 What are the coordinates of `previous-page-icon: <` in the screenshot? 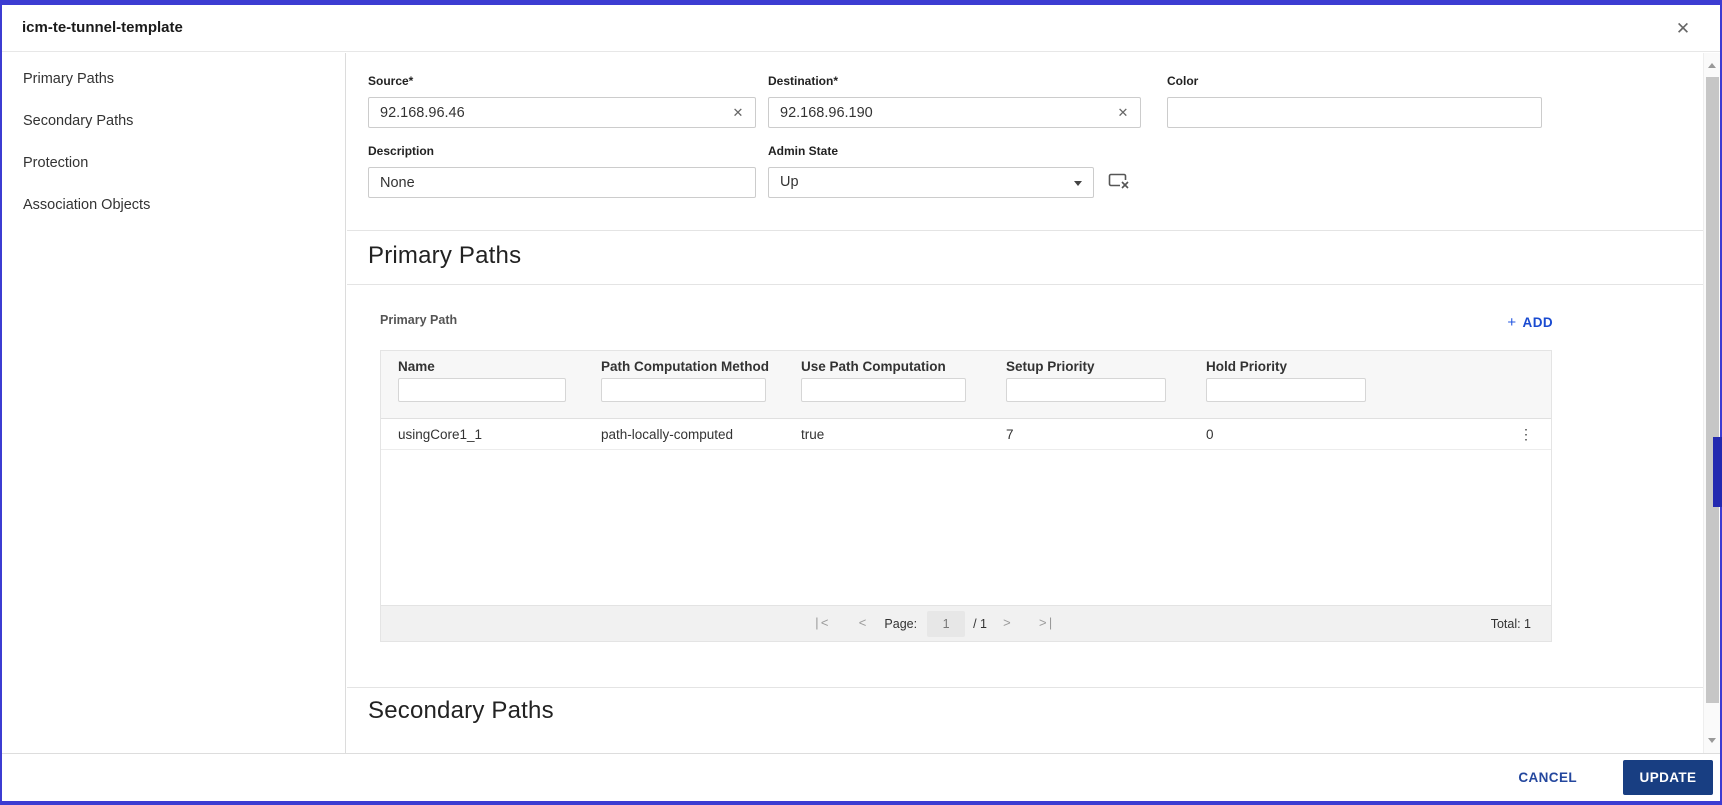 It's located at (863, 623).